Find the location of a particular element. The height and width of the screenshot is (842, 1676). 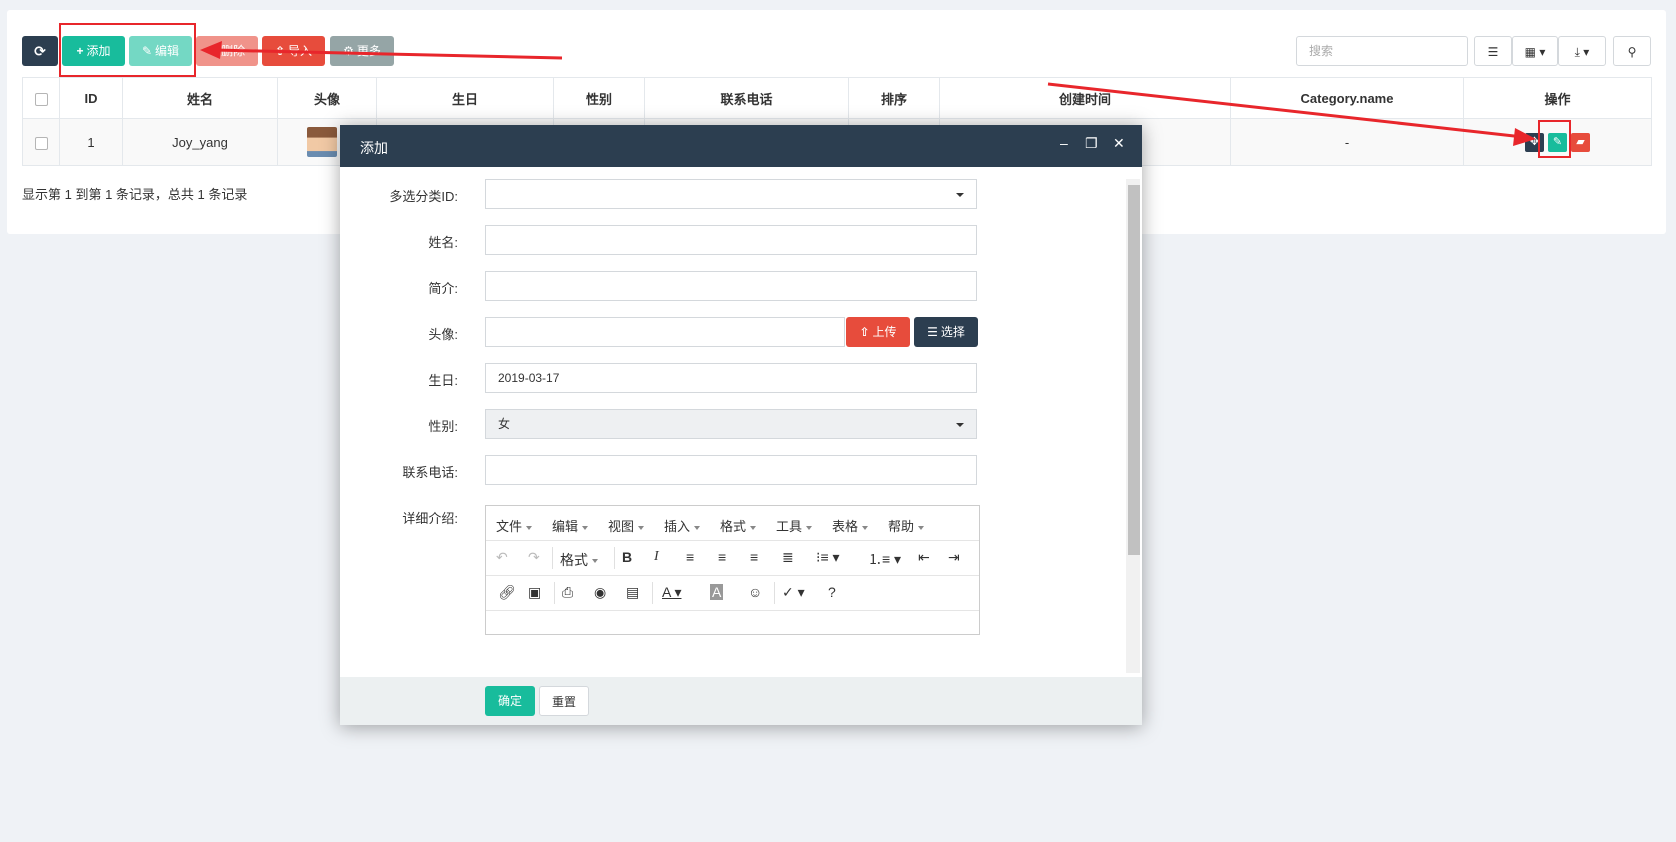

numbered-list-icon: ⒈≡ ▾ is located at coordinates (884, 559).